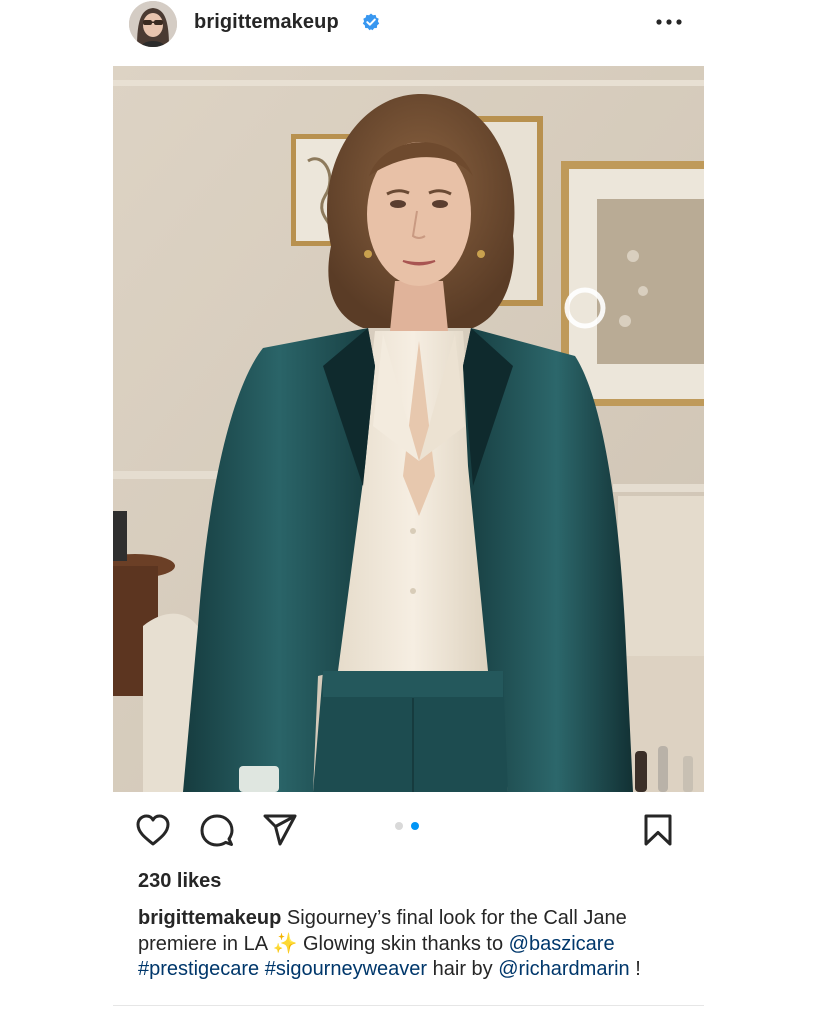 Image resolution: width=815 pixels, height=1010 pixels. Describe the element at coordinates (415, 826) in the screenshot. I see `carousel-dot-2-active` at that location.